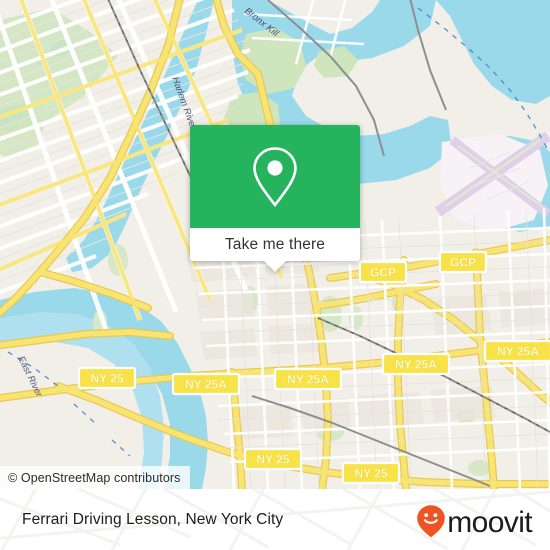  I want to click on osm-attribution-text: © OpenStreetMap contributors, so click(94, 477).